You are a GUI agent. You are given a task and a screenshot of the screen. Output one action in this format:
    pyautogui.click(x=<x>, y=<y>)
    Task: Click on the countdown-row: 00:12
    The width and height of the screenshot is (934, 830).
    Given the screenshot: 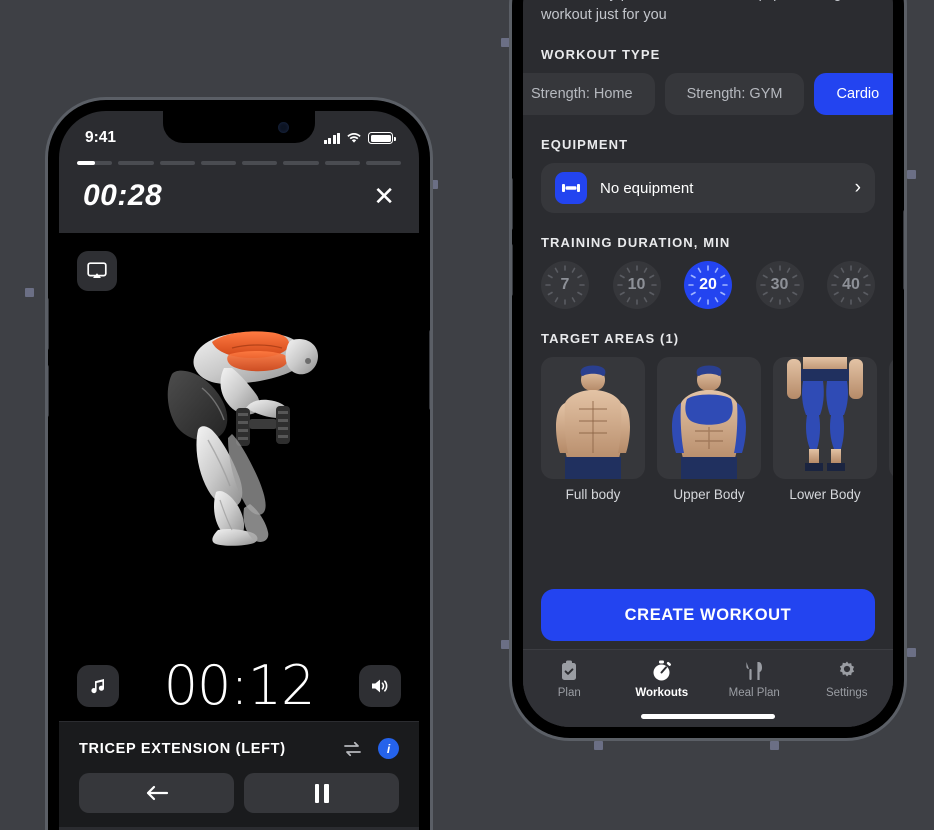 What is the action you would take?
    pyautogui.click(x=239, y=686)
    